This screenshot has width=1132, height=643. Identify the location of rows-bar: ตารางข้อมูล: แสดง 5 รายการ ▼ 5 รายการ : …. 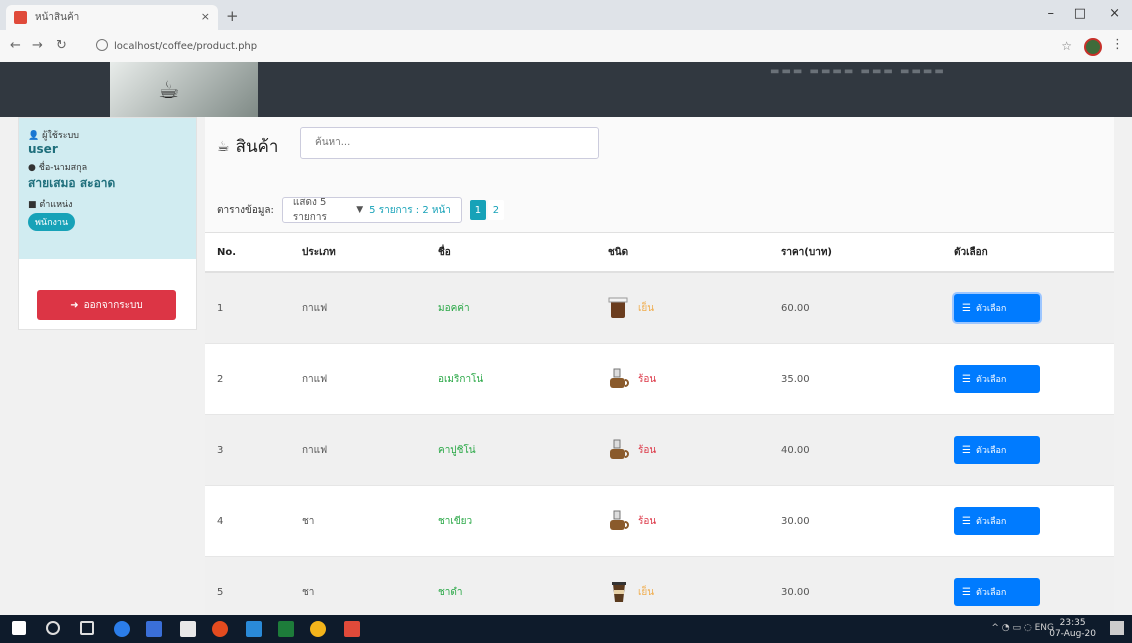
(360, 210).